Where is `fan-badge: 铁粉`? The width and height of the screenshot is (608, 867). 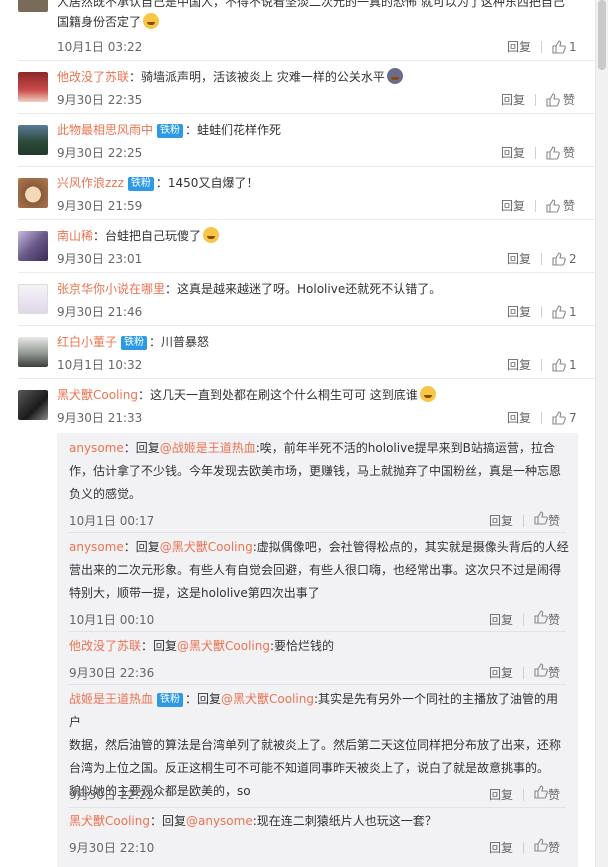
fan-badge: 铁粉 is located at coordinates (134, 343).